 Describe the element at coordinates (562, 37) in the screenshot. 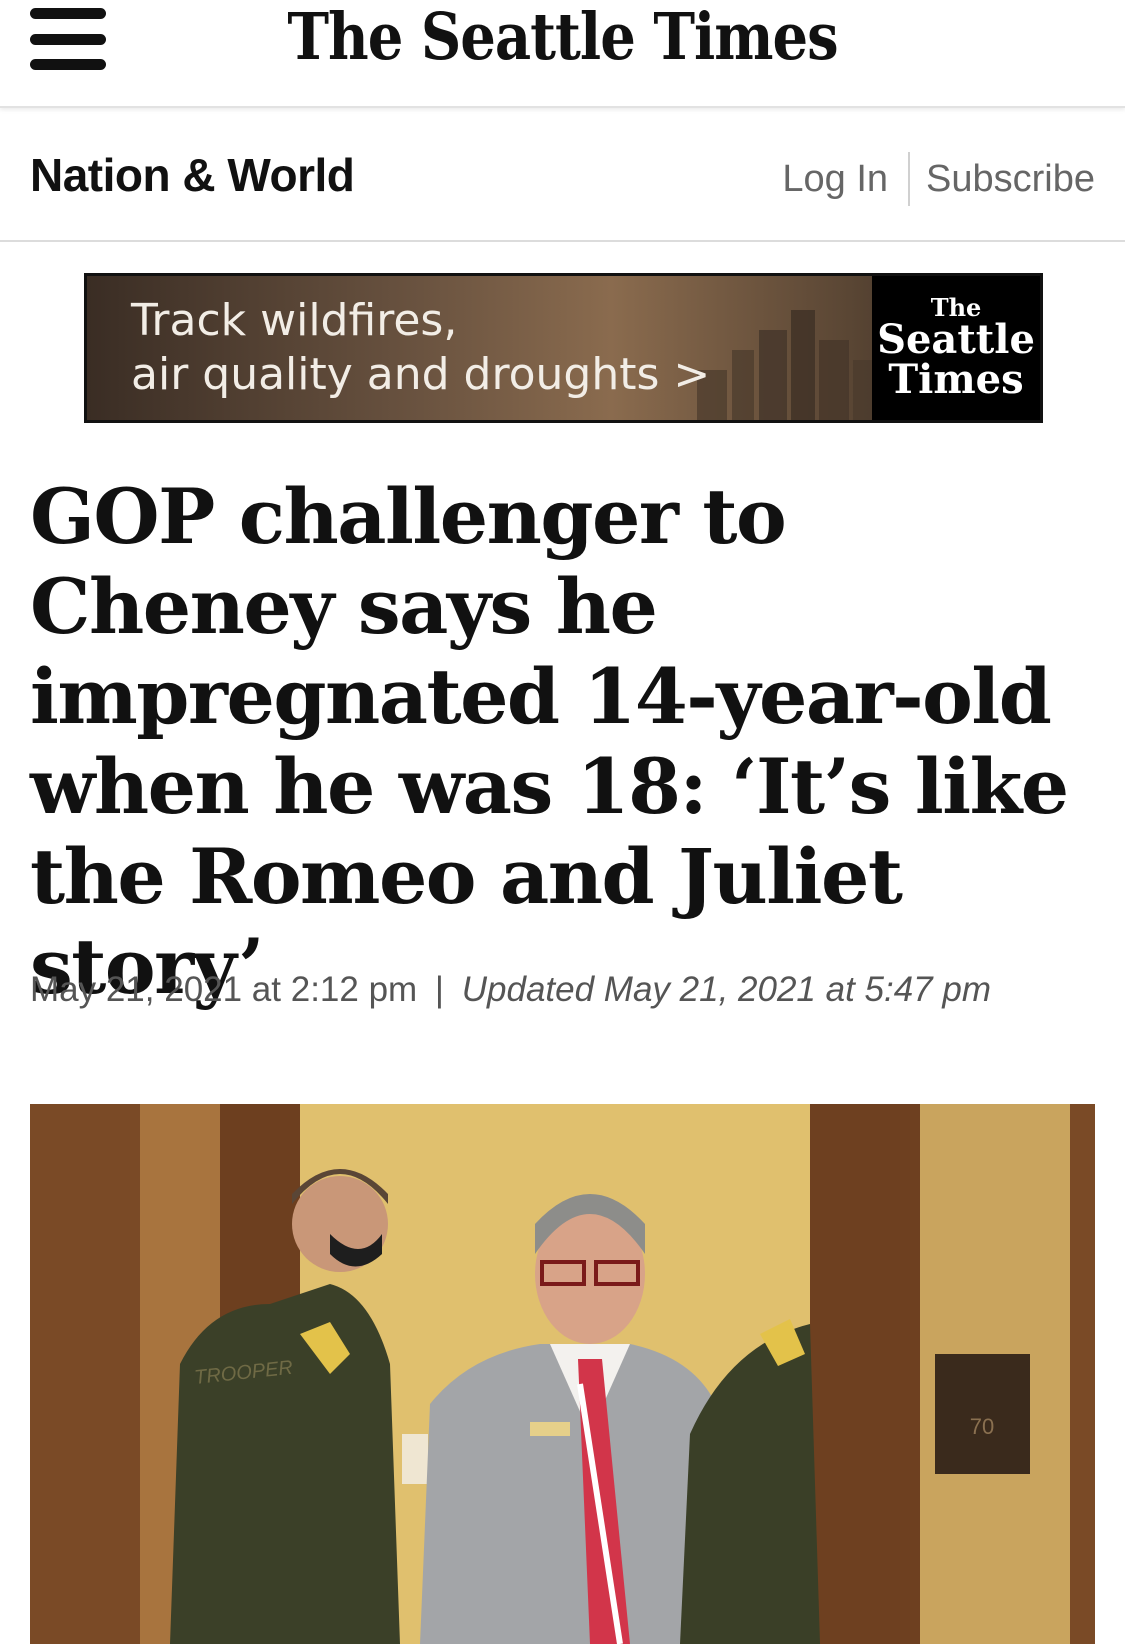

I see `site-logo: The Seattle Times` at that location.